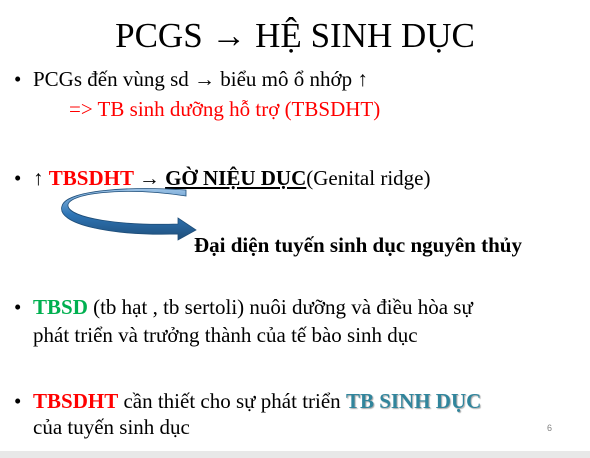 The height and width of the screenshot is (458, 590). Describe the element at coordinates (200, 79) in the screenshot. I see `bullet-1-text: PCGs đến vùng sd → biểu mô ổ nhớp ↑` at that location.